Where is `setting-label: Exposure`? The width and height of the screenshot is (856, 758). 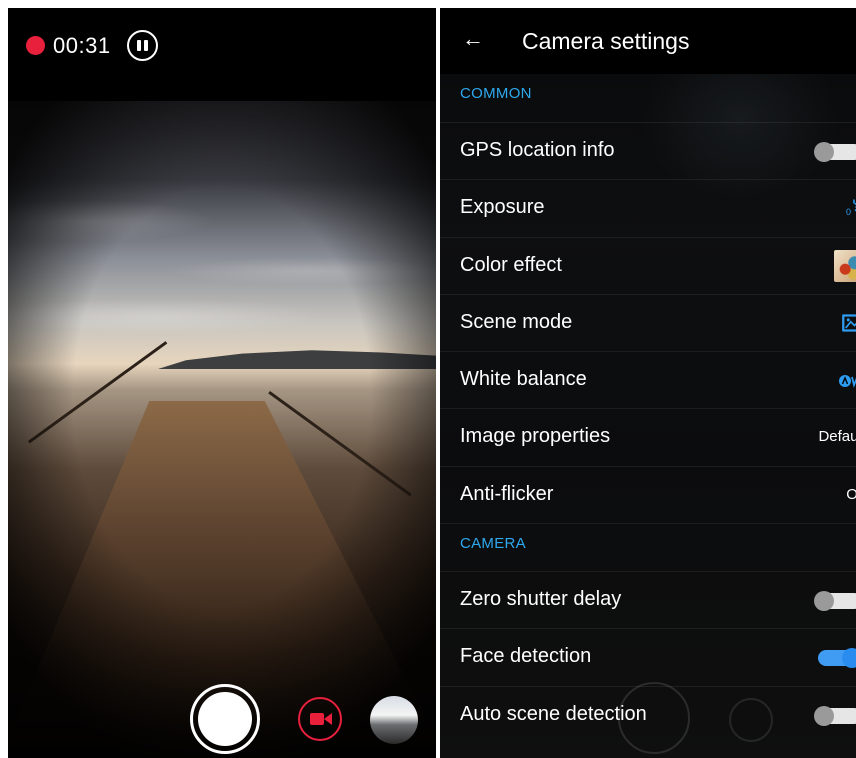
setting-label: Exposure is located at coordinates (502, 207).